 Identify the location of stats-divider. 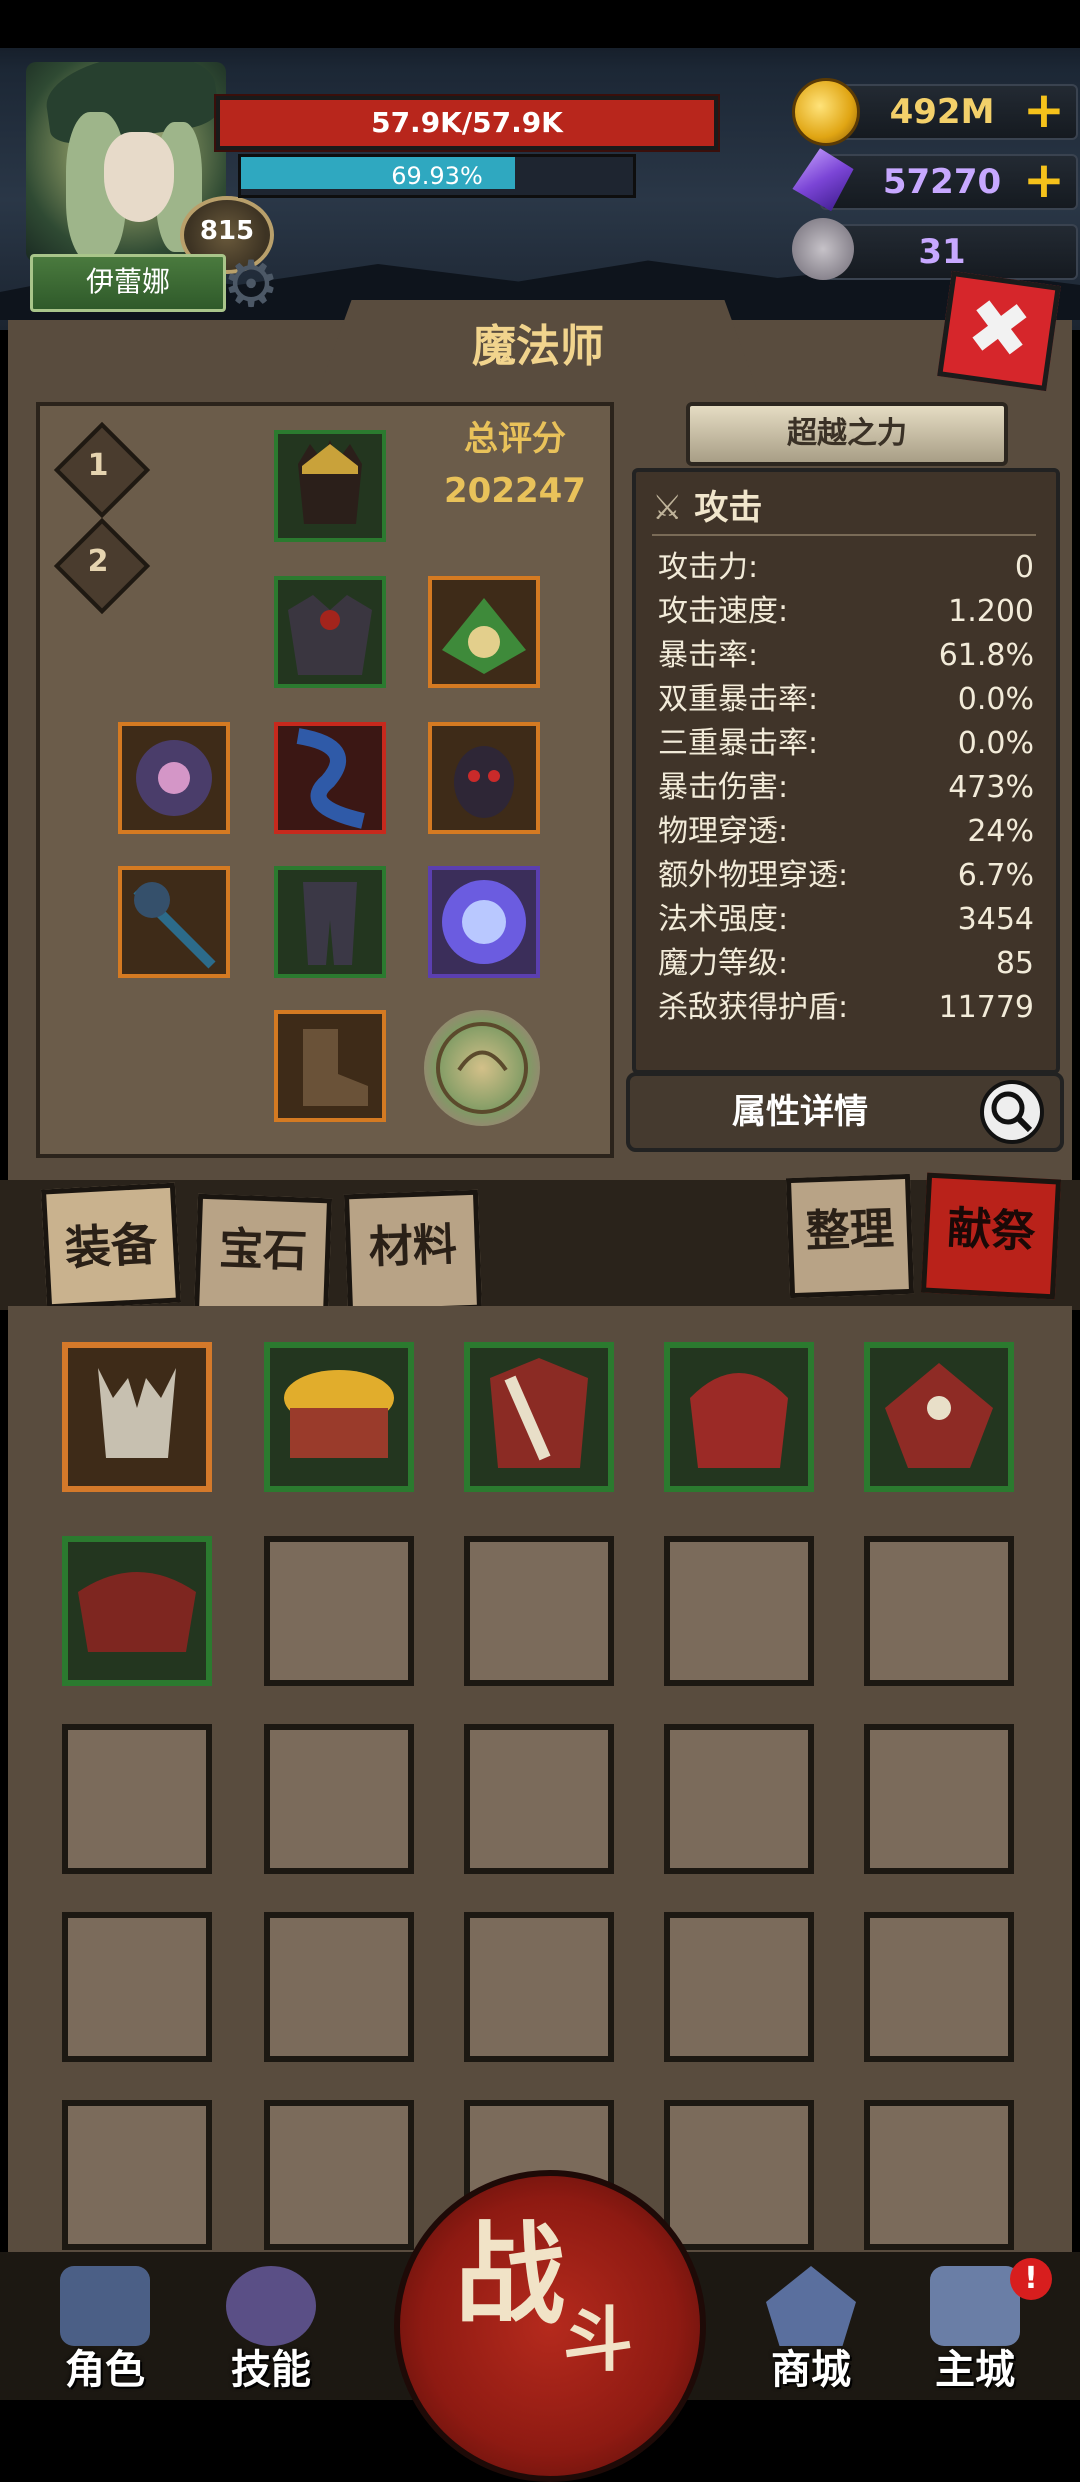
(844, 535).